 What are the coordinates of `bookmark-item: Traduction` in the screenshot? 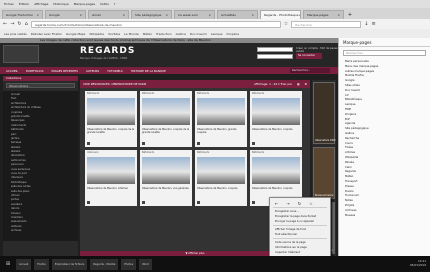 It's located at (164, 34).